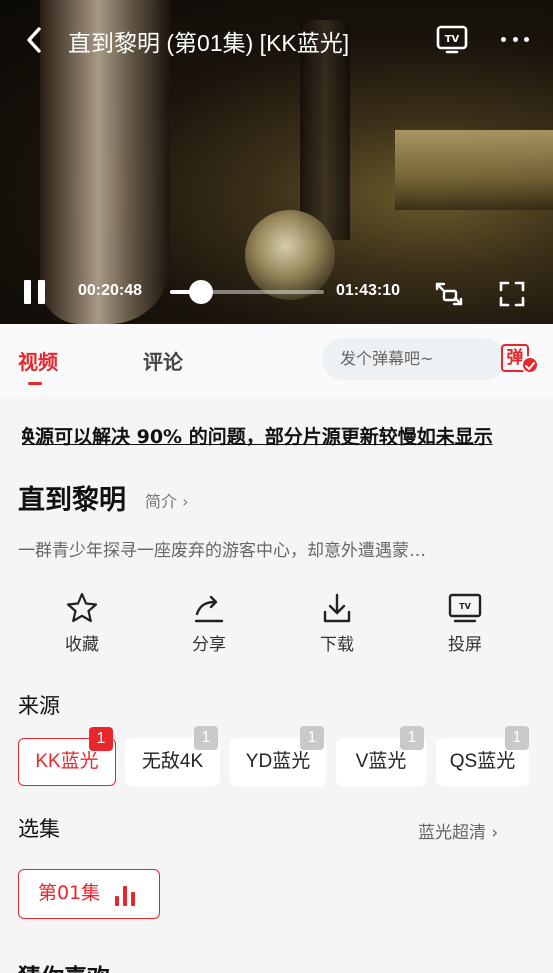 The image size is (553, 973). What do you see at coordinates (515, 39) in the screenshot?
I see `more-icon` at bounding box center [515, 39].